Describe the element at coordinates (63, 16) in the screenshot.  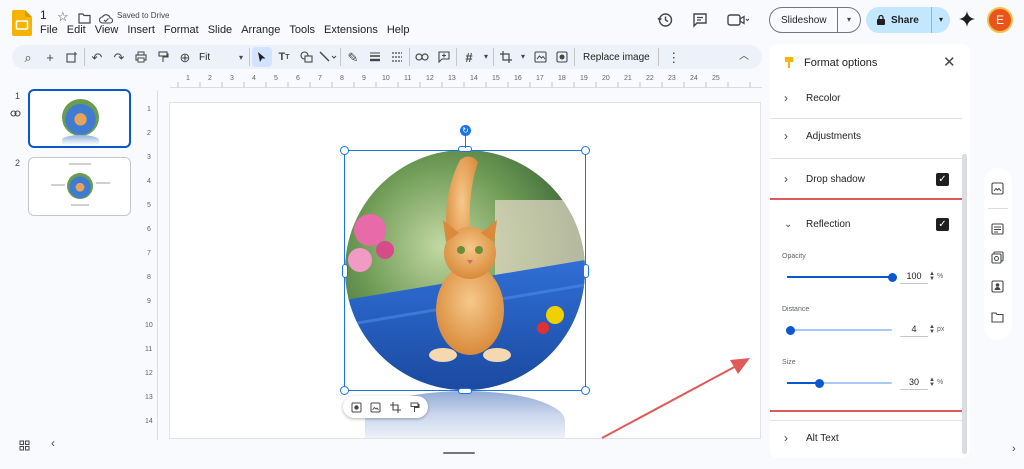
I see `star-icon: ☆` at that location.